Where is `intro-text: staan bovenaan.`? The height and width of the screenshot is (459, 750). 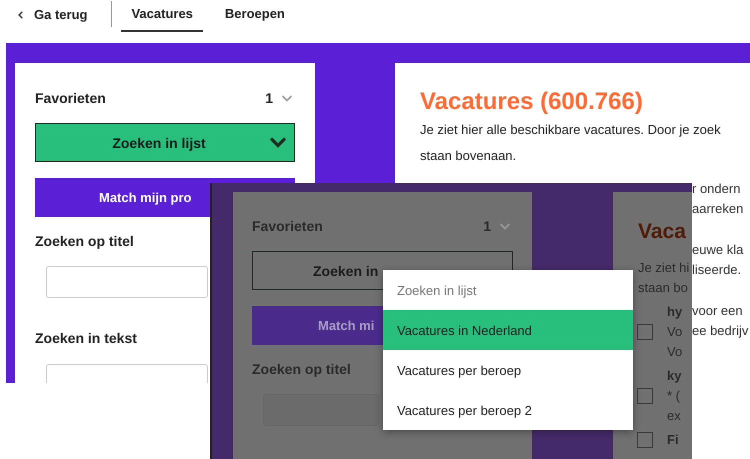
intro-text: staan bovenaan. is located at coordinates (469, 156).